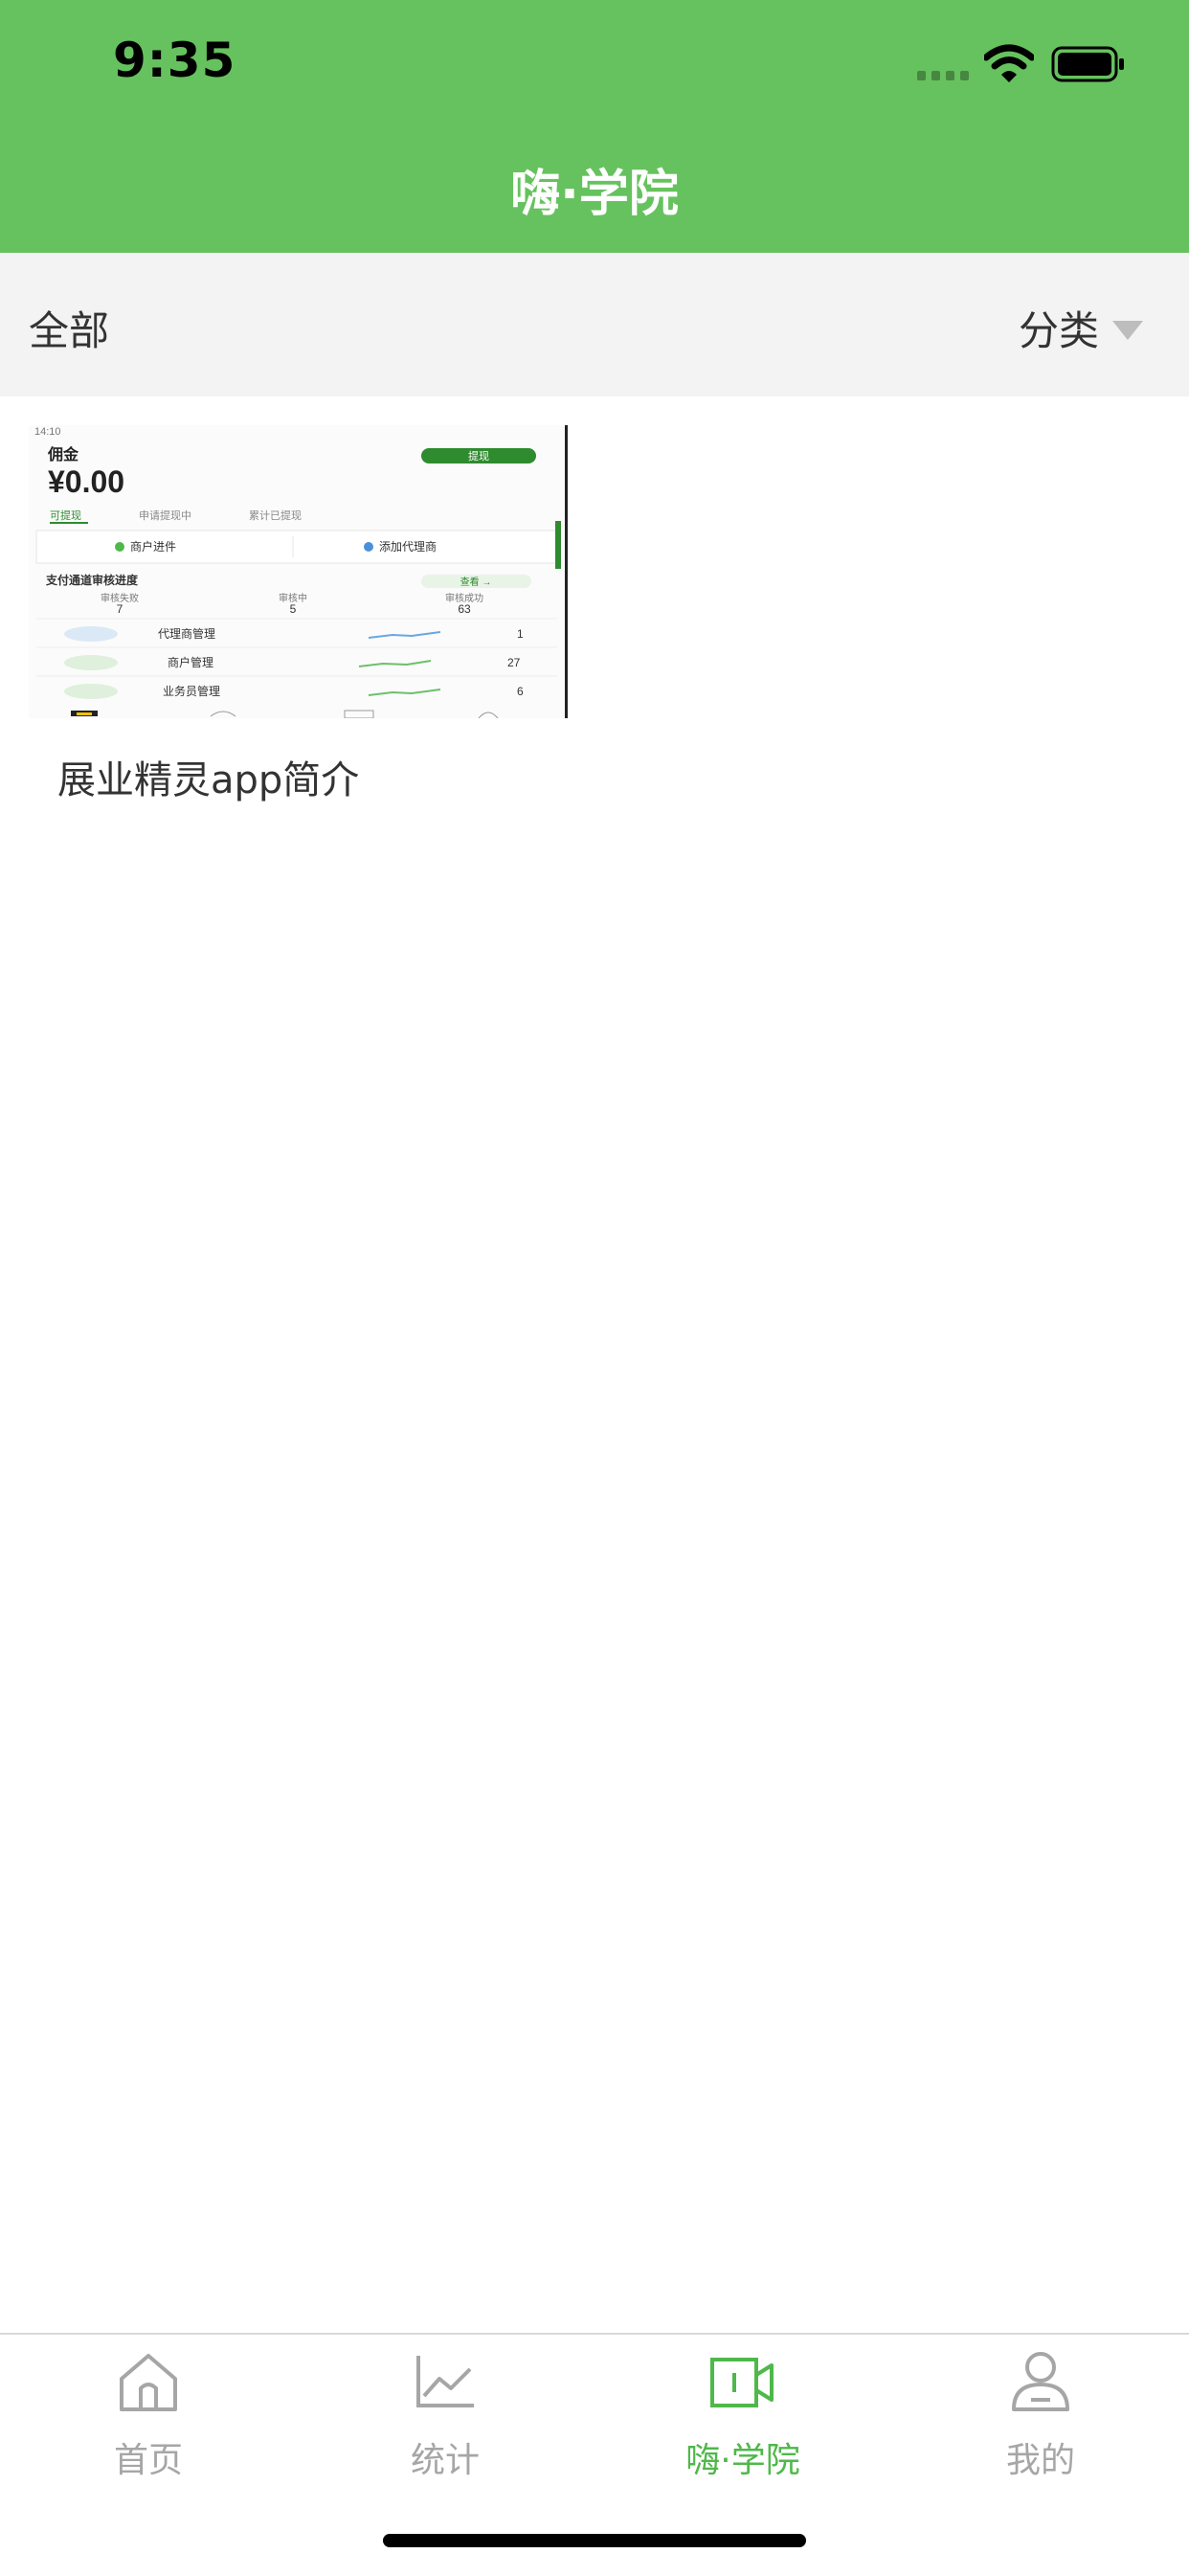  What do you see at coordinates (594, 2540) in the screenshot?
I see `home-indicator` at bounding box center [594, 2540].